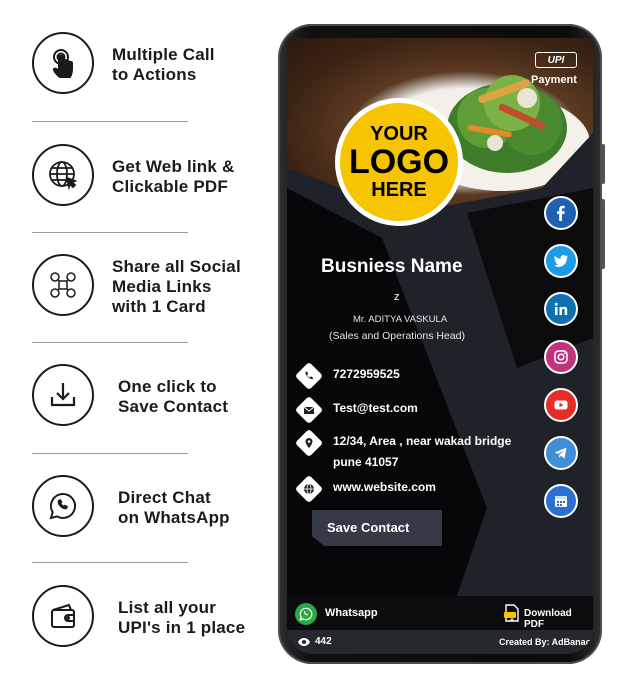 Image resolution: width=634 pixels, height=681 pixels. Describe the element at coordinates (400, 319) in the screenshot. I see `person-name: Mr. ADITYA VASKULA` at that location.